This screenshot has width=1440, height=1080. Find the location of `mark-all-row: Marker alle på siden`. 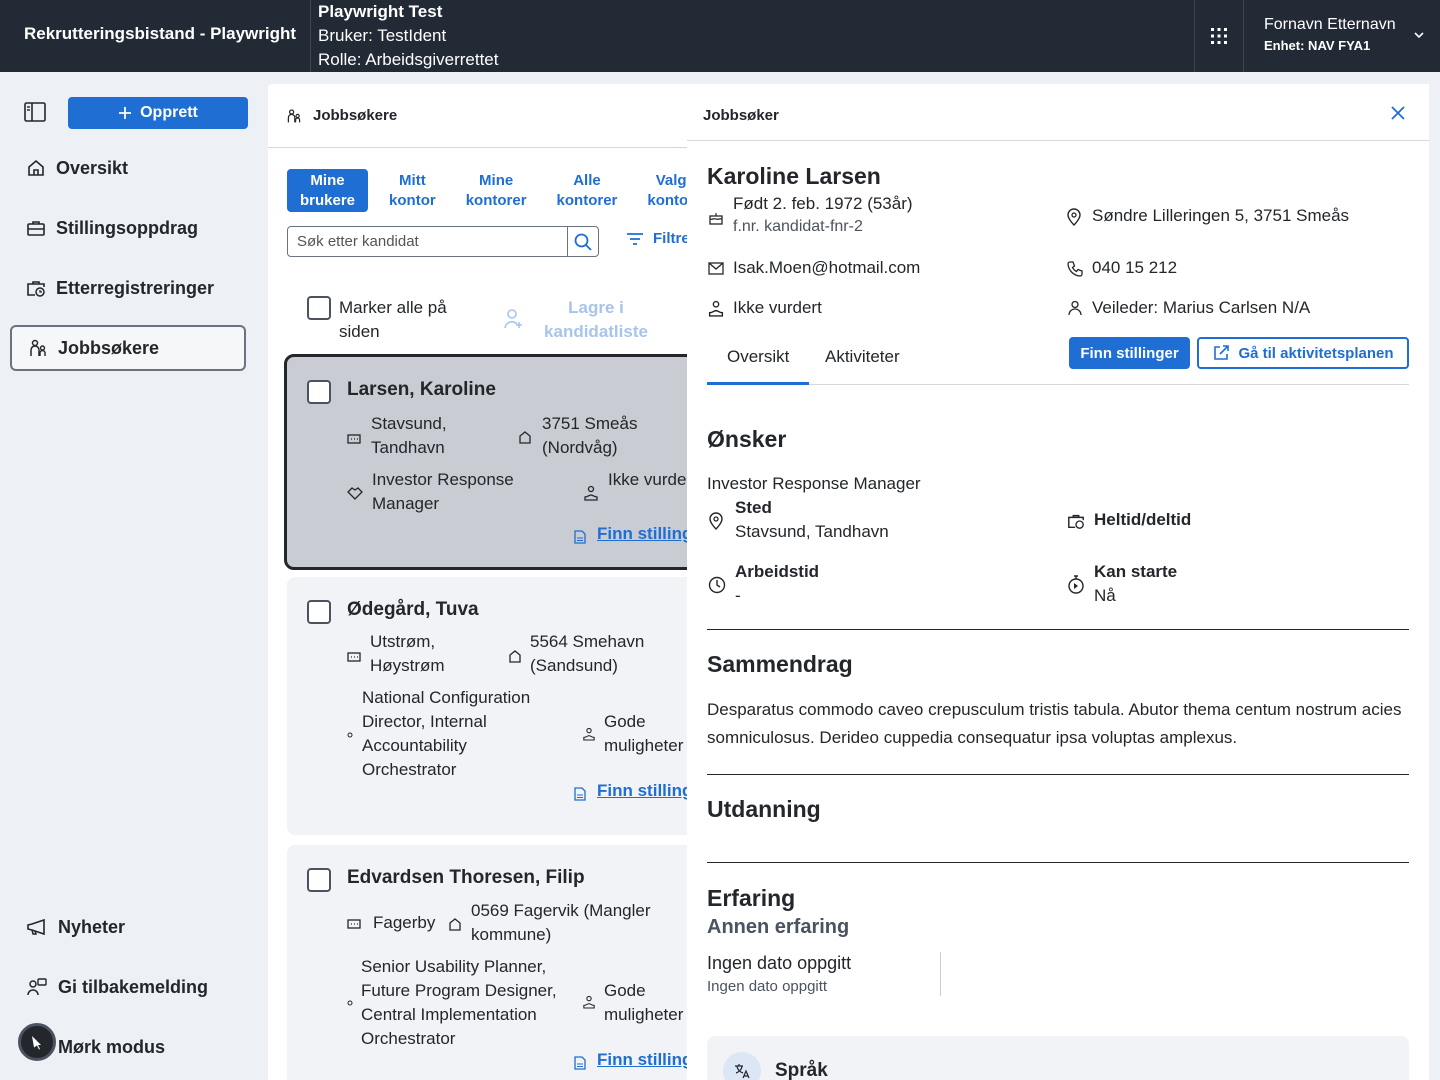

mark-all-row: Marker alle på siden is located at coordinates (383, 320).